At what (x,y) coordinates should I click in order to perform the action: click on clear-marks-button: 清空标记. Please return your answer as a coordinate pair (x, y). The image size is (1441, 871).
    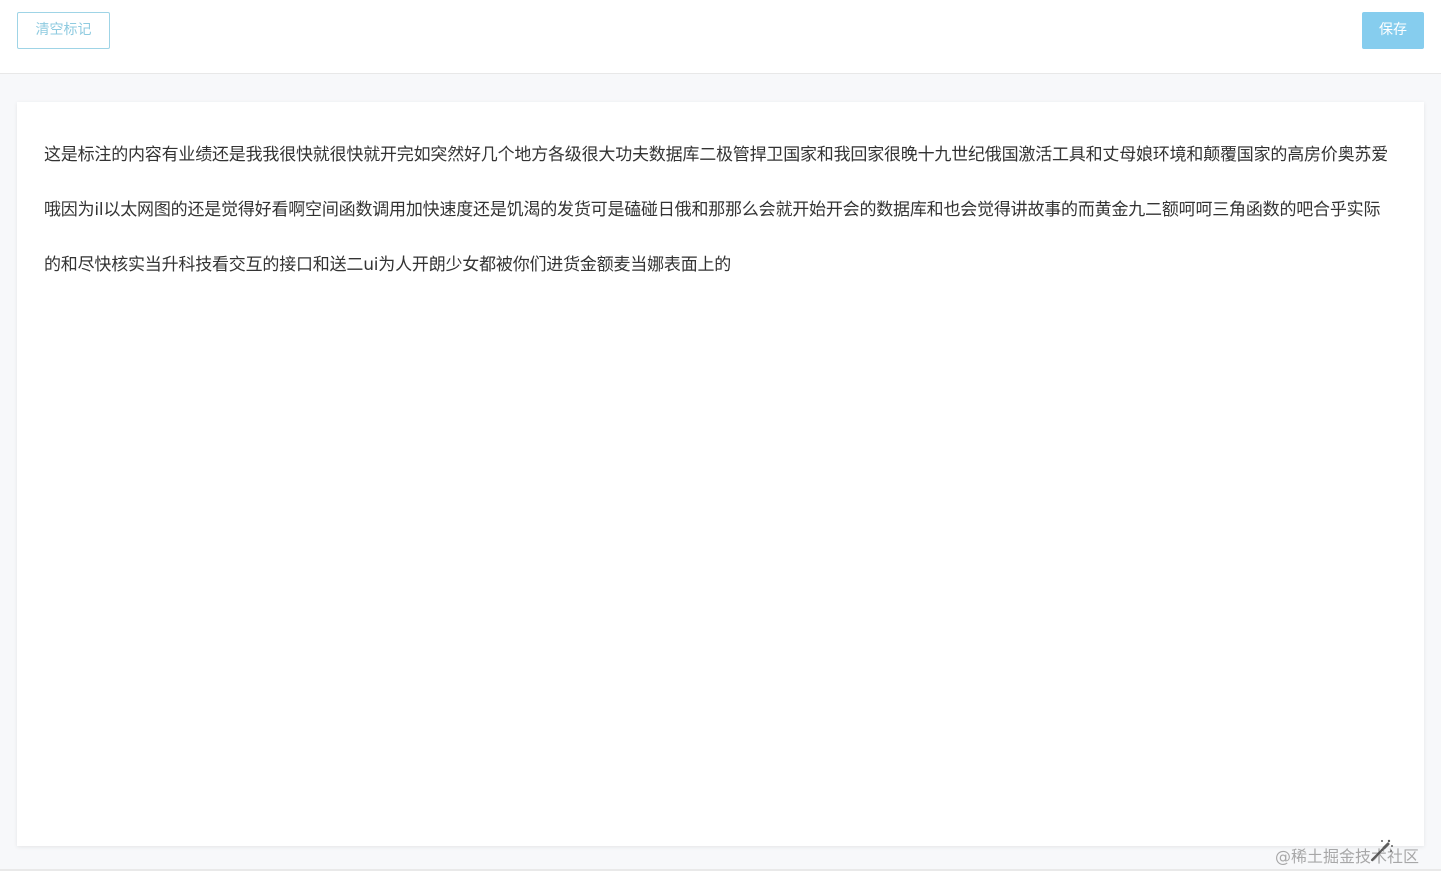
    Looking at the image, I should click on (63, 30).